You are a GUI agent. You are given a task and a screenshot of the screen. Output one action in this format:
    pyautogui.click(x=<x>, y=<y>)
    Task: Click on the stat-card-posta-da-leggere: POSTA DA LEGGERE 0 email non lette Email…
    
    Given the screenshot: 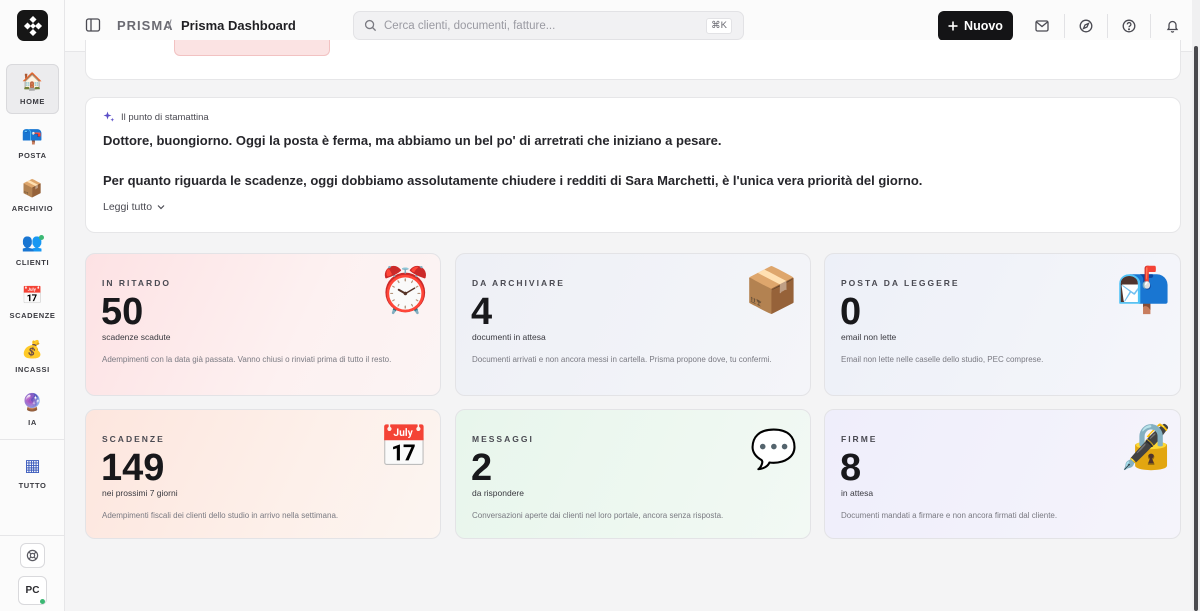 What is the action you would take?
    pyautogui.click(x=1002, y=324)
    